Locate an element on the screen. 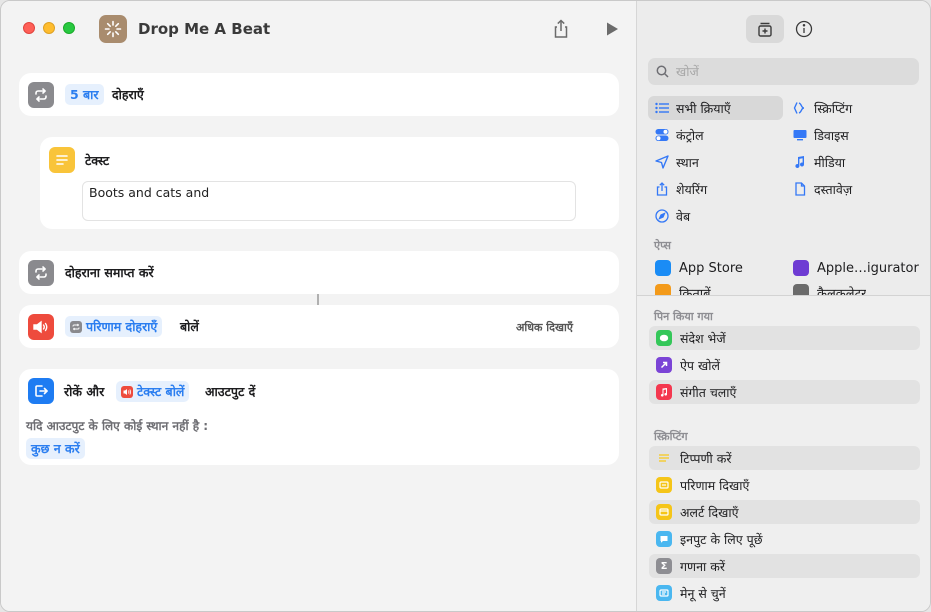 This screenshot has height=612, width=931. speak-text-token-label: टेक्स्ट बोलें is located at coordinates (161, 391).